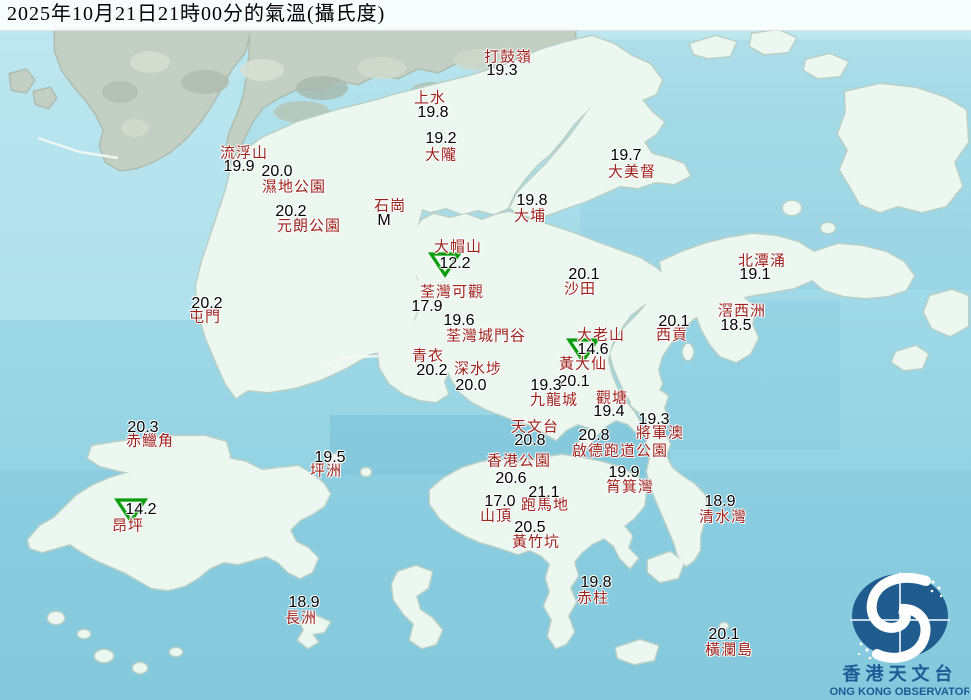 The height and width of the screenshot is (700, 971). What do you see at coordinates (196, 14) in the screenshot?
I see `map-title: 2025年10月21日21時00分的氣溫(攝氏度)` at bounding box center [196, 14].